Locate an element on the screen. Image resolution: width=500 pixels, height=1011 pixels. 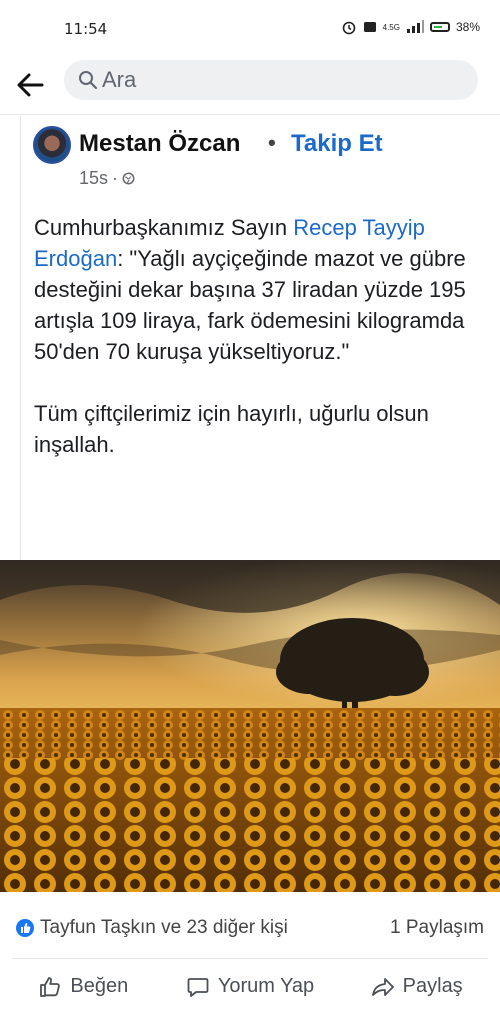
status-icons: 4.5G 38% is located at coordinates (410, 27).